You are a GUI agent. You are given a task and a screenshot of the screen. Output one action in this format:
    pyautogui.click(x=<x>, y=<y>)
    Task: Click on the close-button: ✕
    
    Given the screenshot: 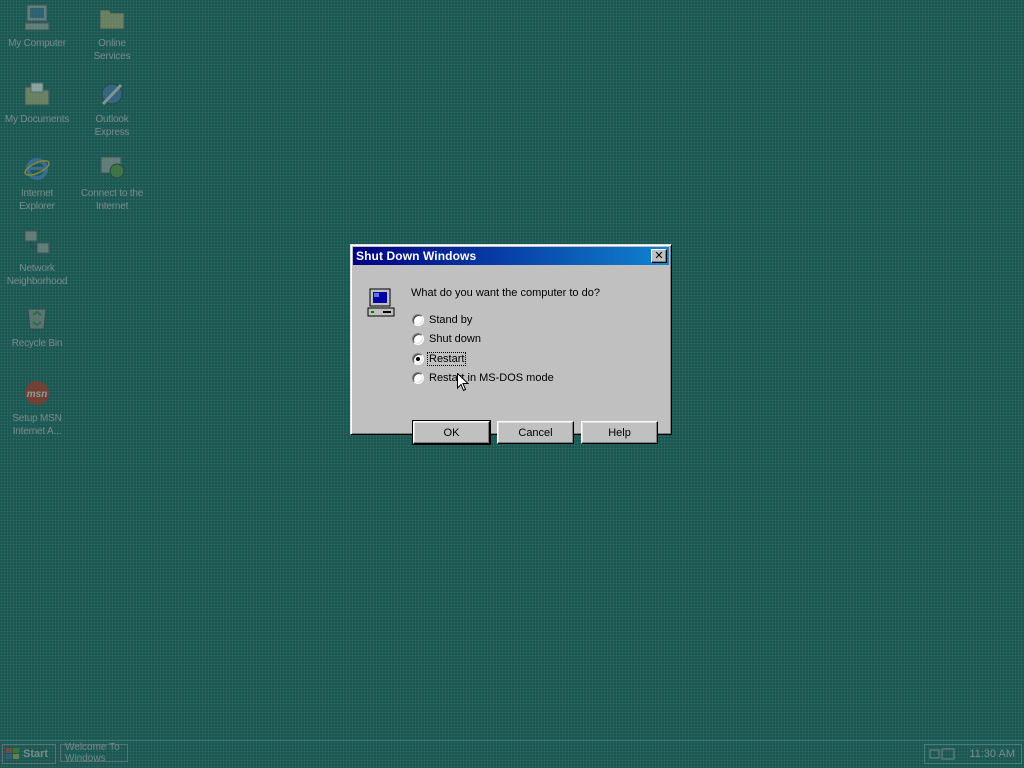 What is the action you would take?
    pyautogui.click(x=659, y=256)
    